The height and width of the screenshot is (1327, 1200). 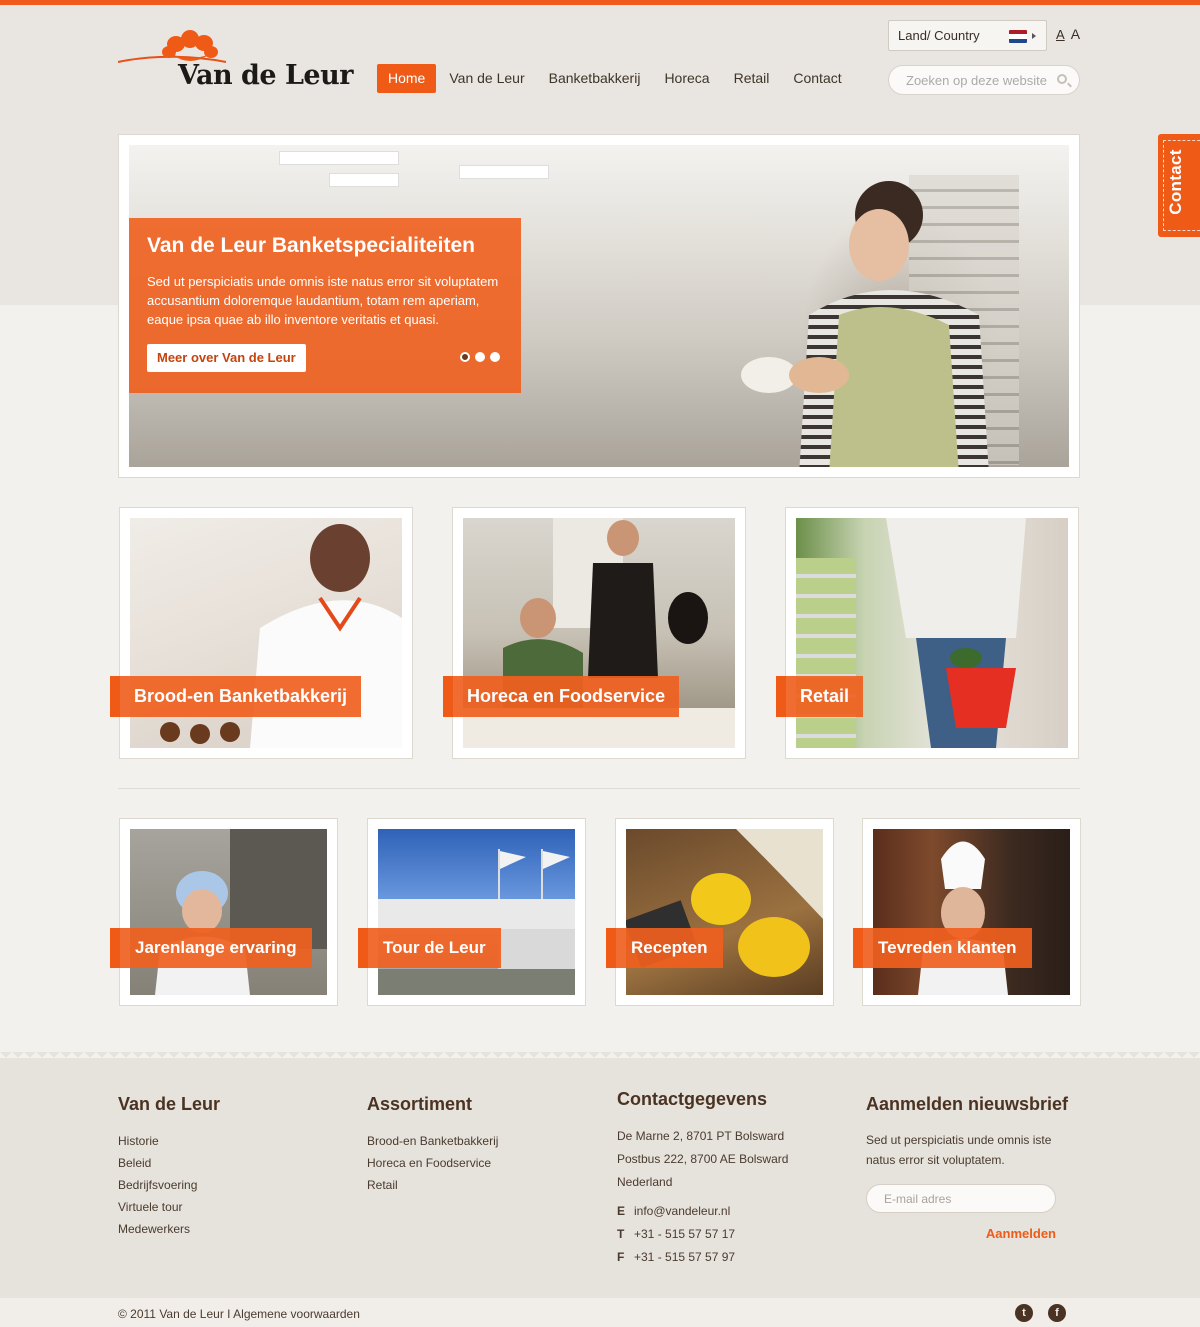 I want to click on card-tevreden-klanten: Tevreden klanten, so click(x=967, y=912).